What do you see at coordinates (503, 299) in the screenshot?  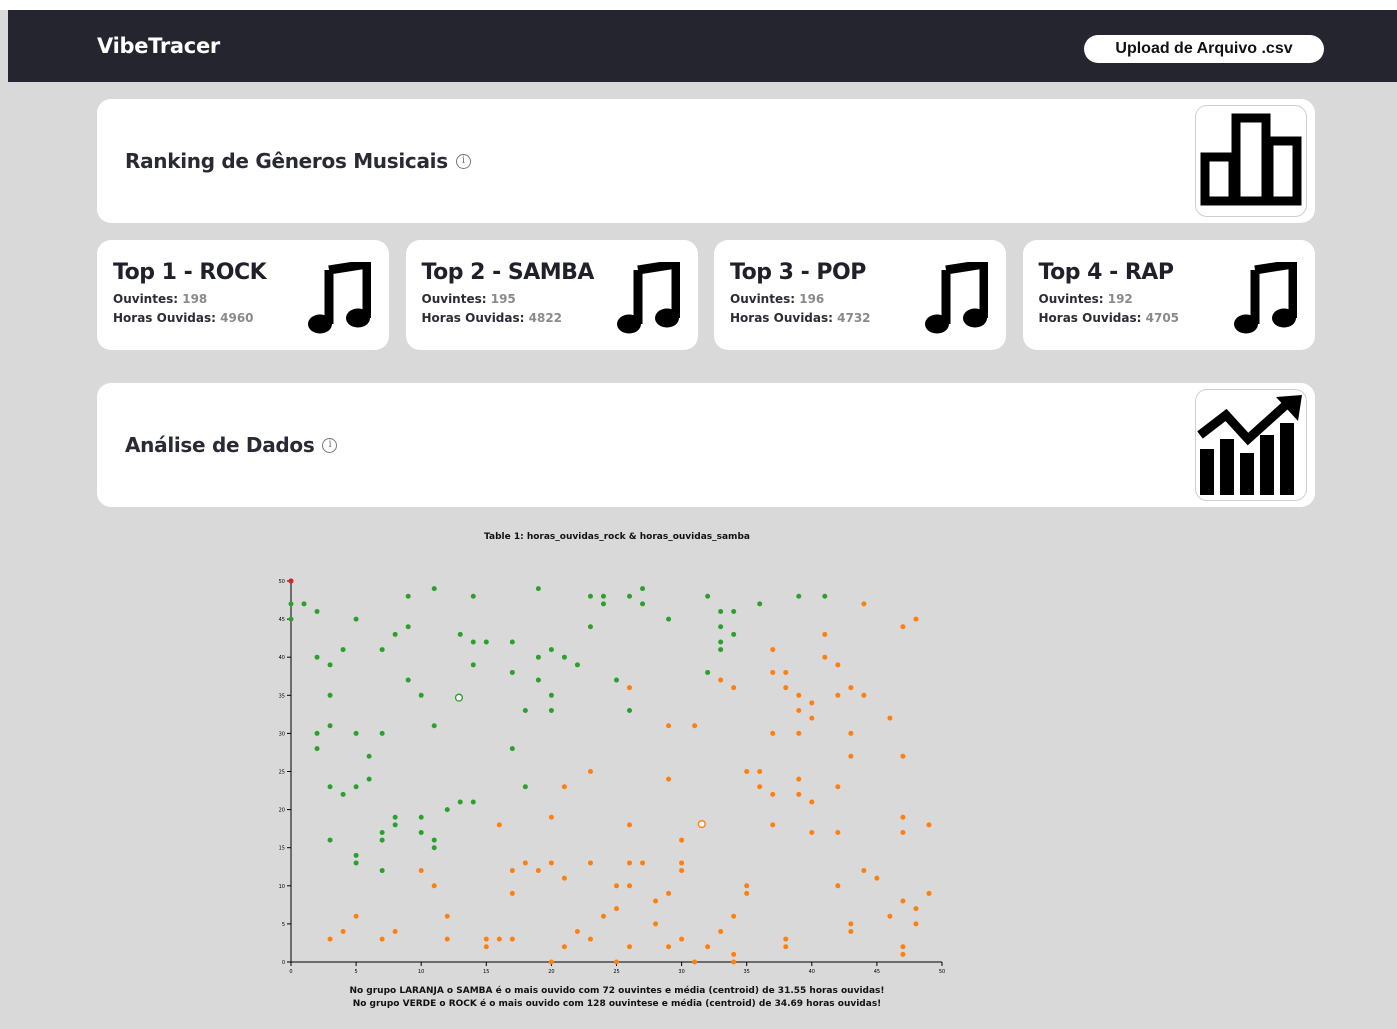 I see `listeners-value: 195` at bounding box center [503, 299].